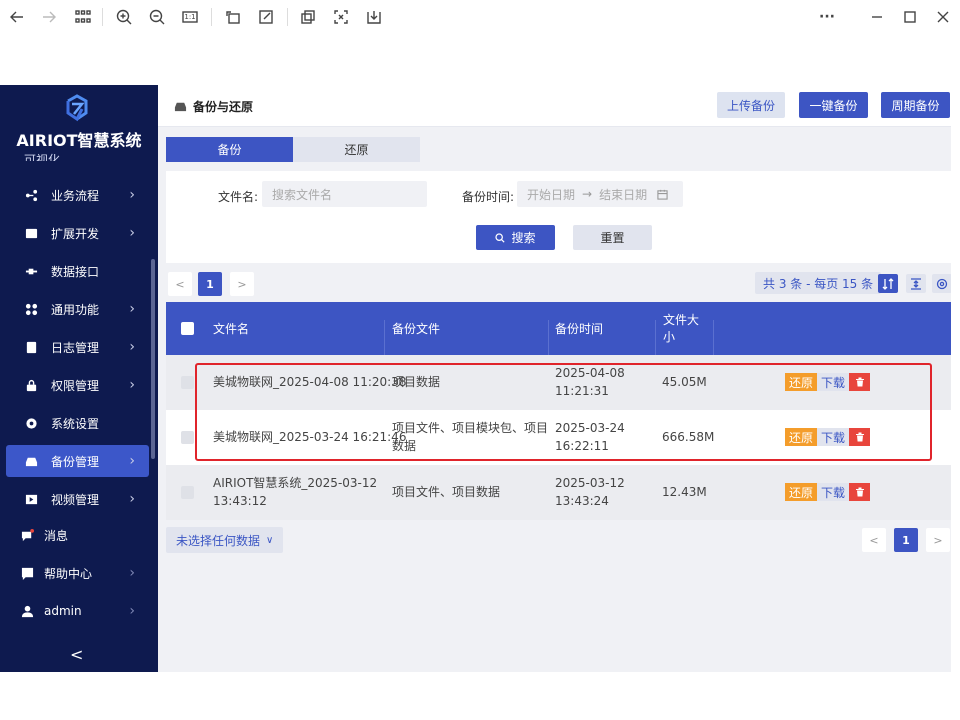 The width and height of the screenshot is (960, 720). Describe the element at coordinates (888, 283) in the screenshot. I see `sort-icon` at that location.